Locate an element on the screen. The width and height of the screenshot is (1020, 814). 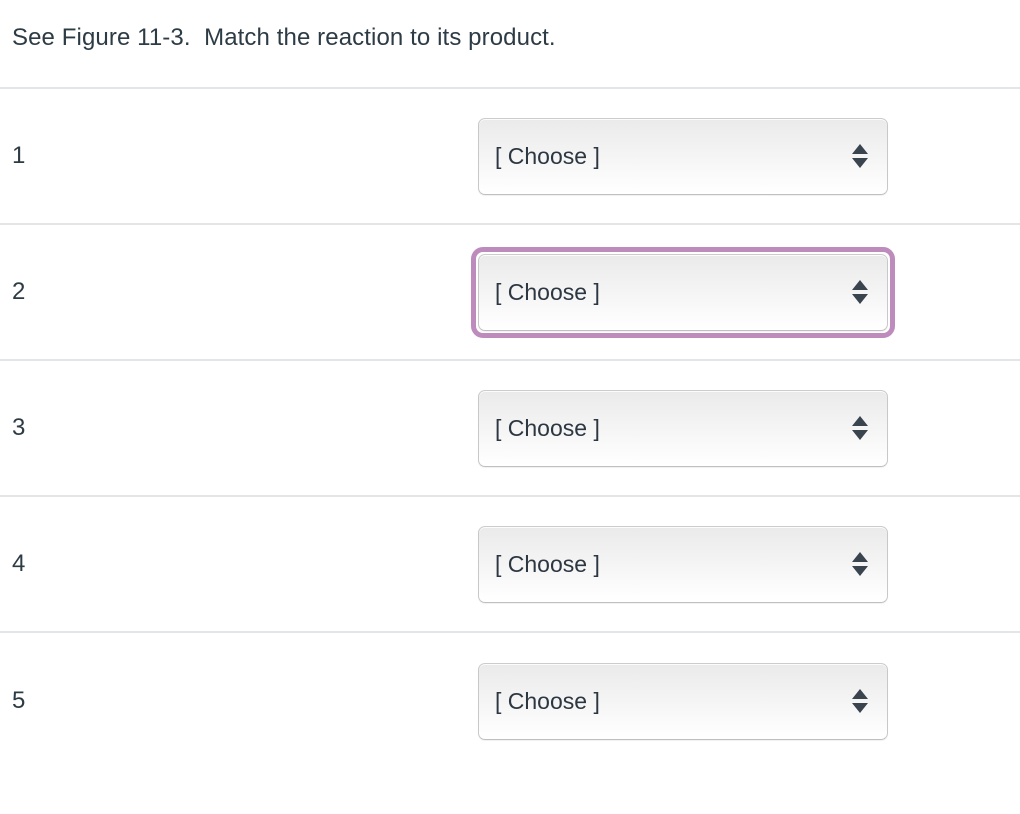
match-row-label: 2 is located at coordinates (19, 291).